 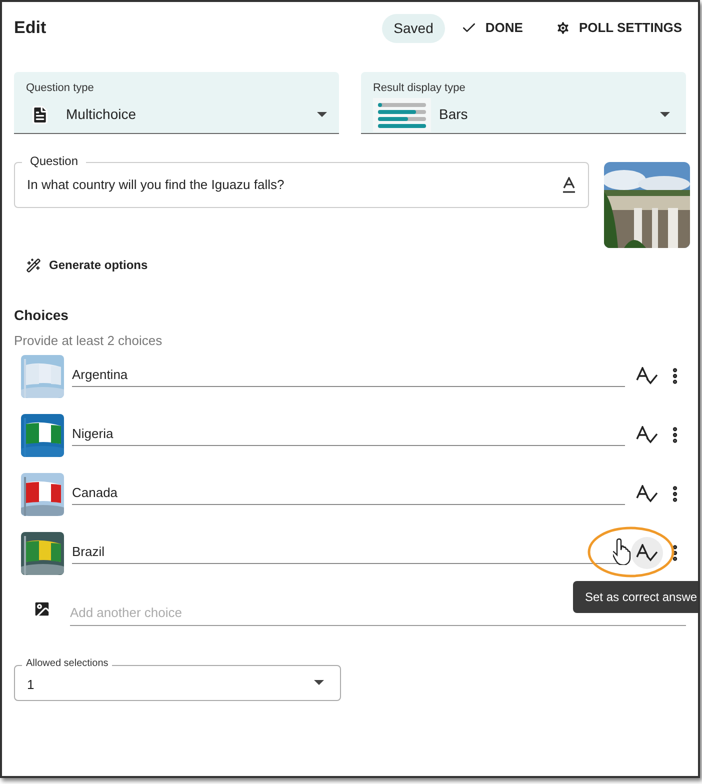 I want to click on tooltip: Set as correct answe, so click(x=635, y=597).